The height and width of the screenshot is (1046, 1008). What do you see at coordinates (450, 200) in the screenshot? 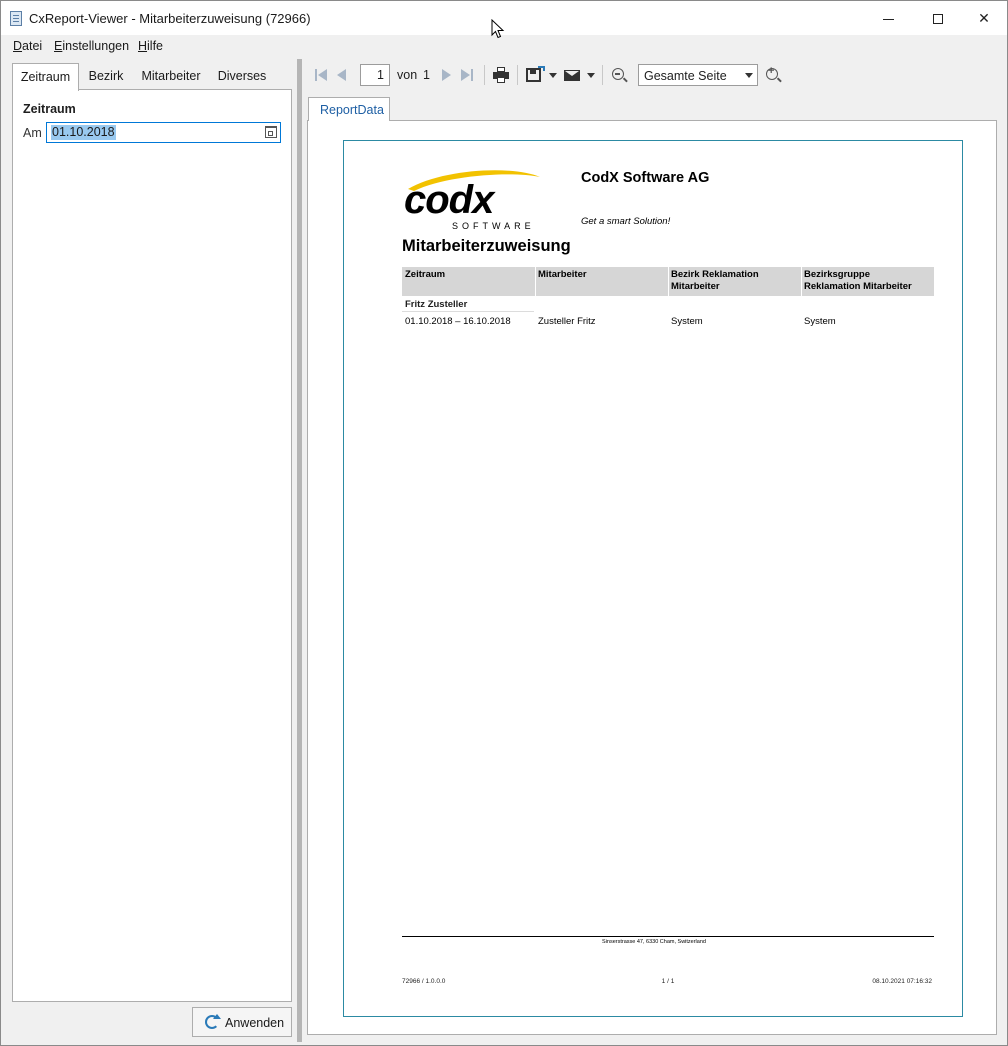
I see `logo-wordmark: codx` at bounding box center [450, 200].